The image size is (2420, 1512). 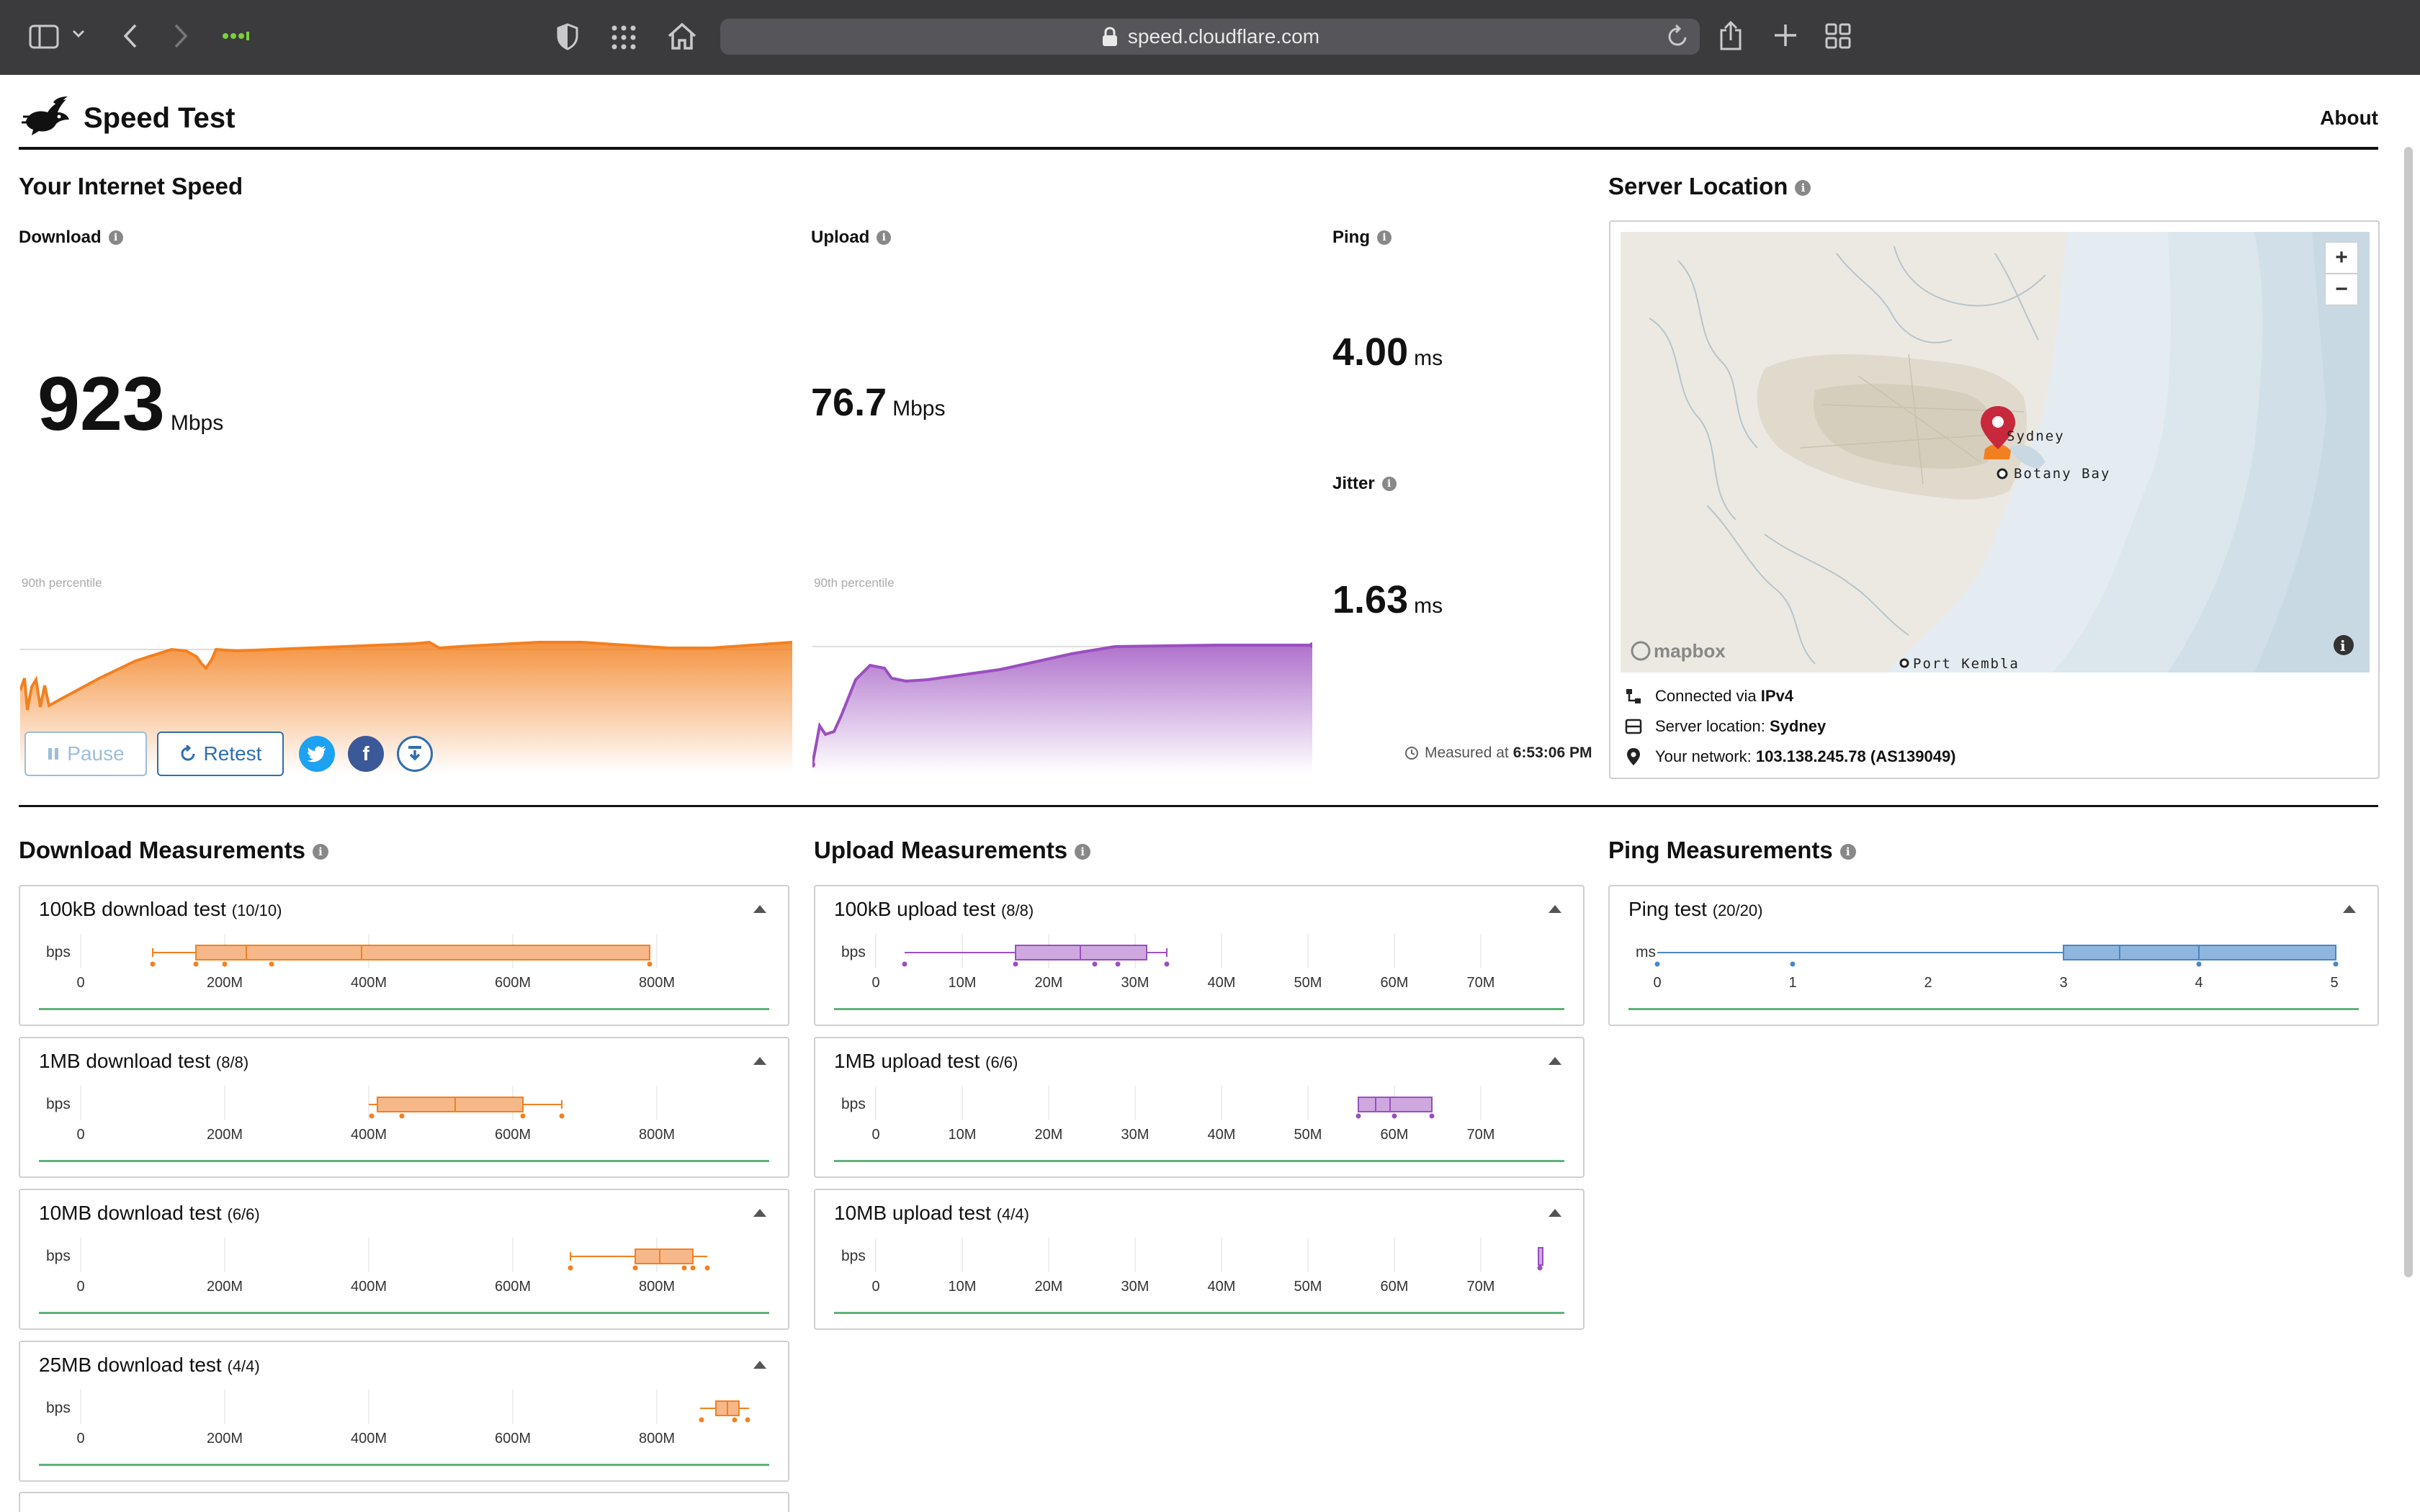 I want to click on svg-text: i, so click(x=2343, y=645).